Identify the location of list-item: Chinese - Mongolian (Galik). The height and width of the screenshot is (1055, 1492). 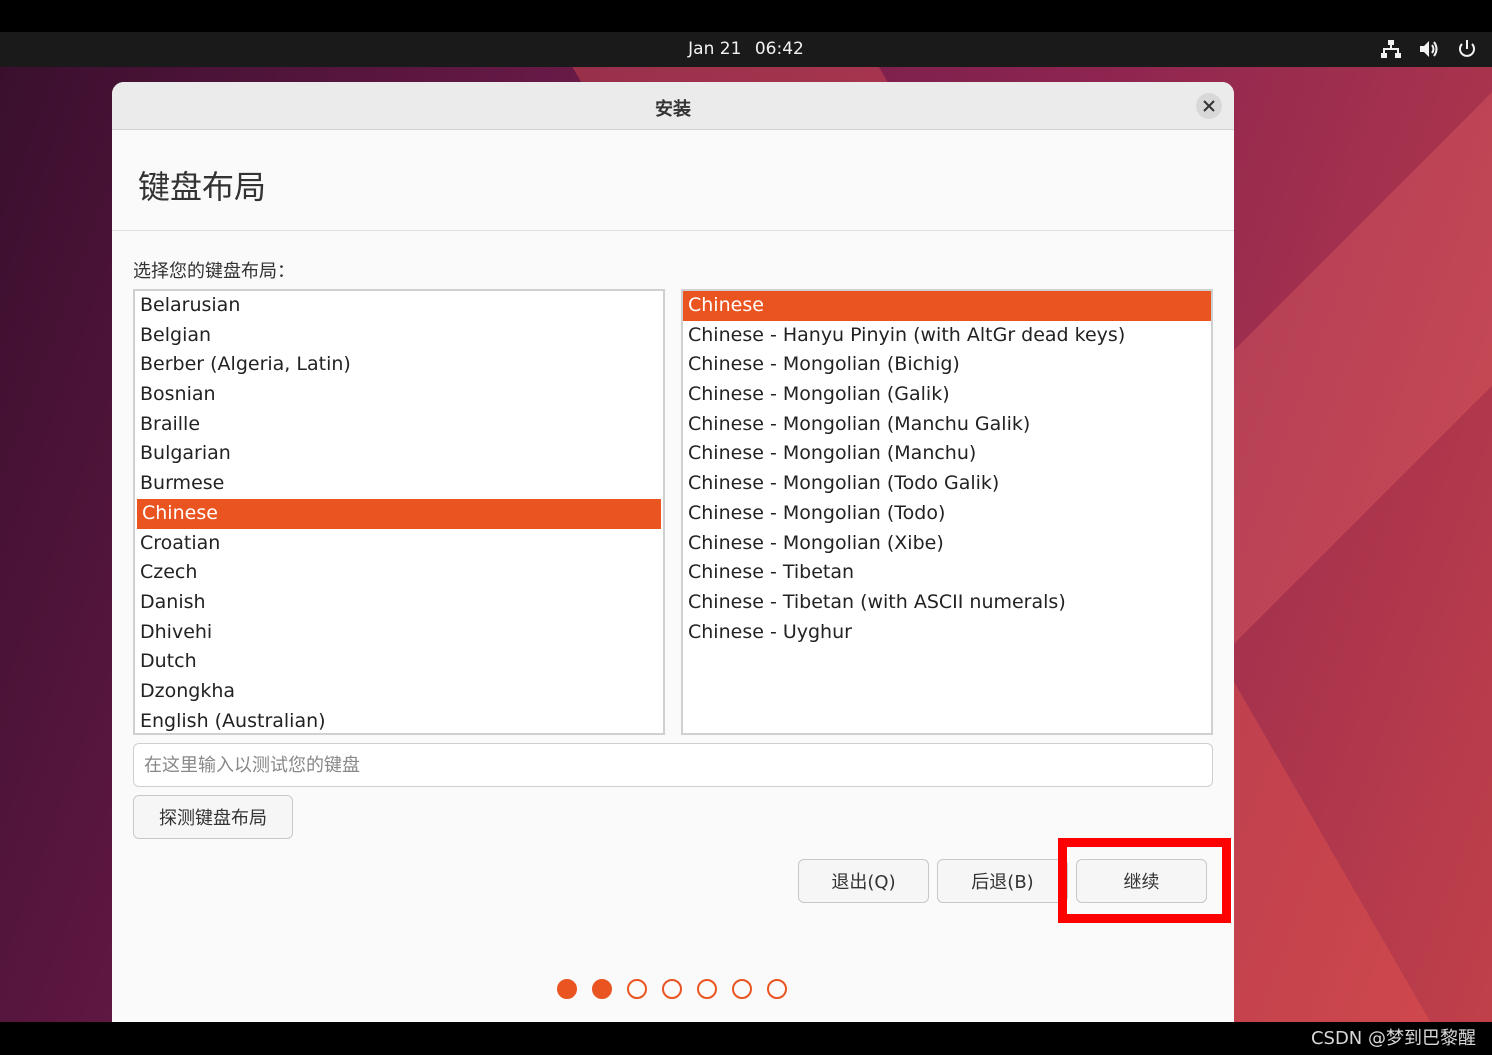
(947, 395).